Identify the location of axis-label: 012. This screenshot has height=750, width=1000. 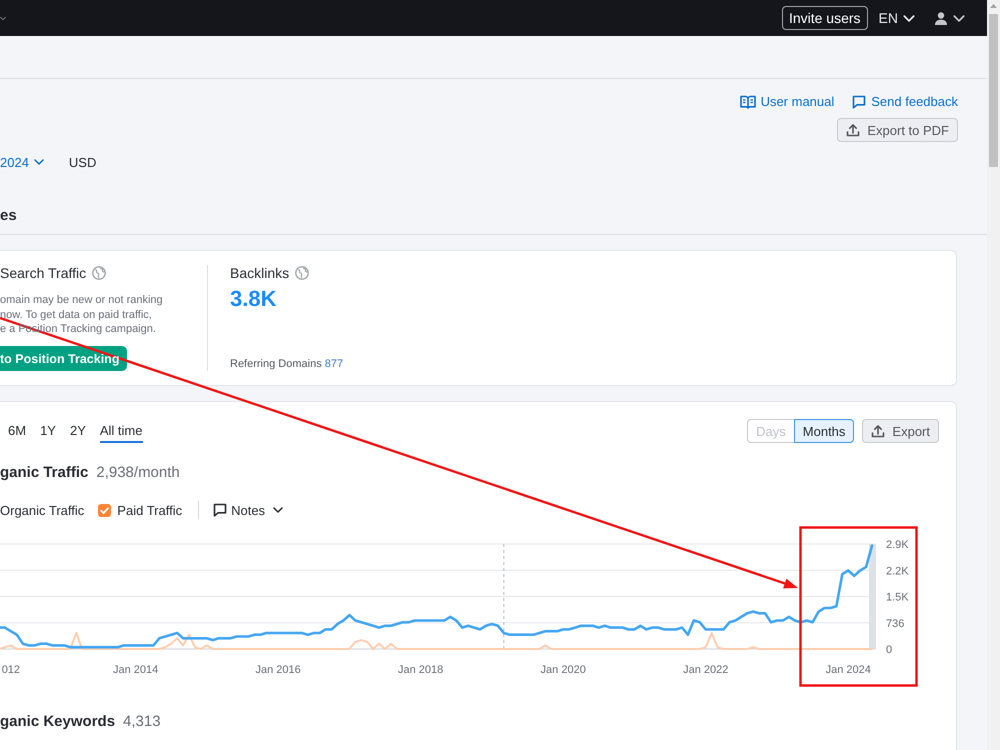
(11, 670).